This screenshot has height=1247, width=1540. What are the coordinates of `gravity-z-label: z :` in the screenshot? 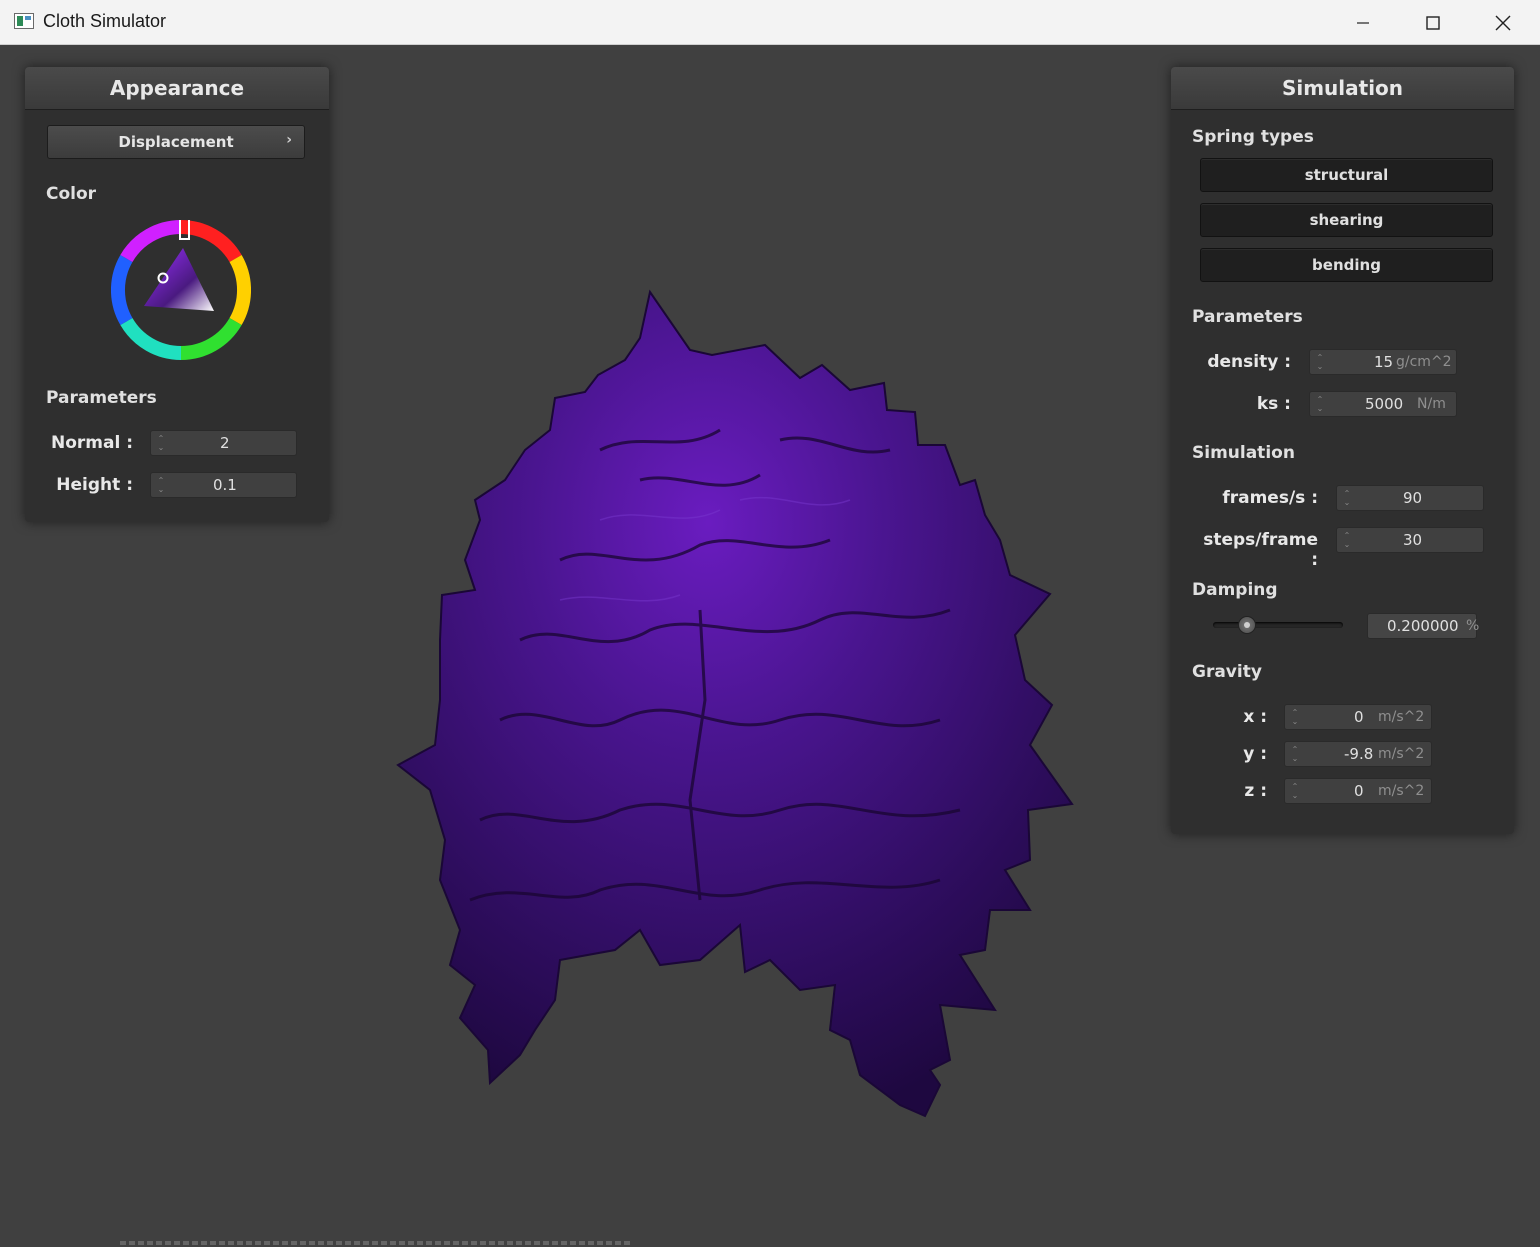 It's located at (1255, 791).